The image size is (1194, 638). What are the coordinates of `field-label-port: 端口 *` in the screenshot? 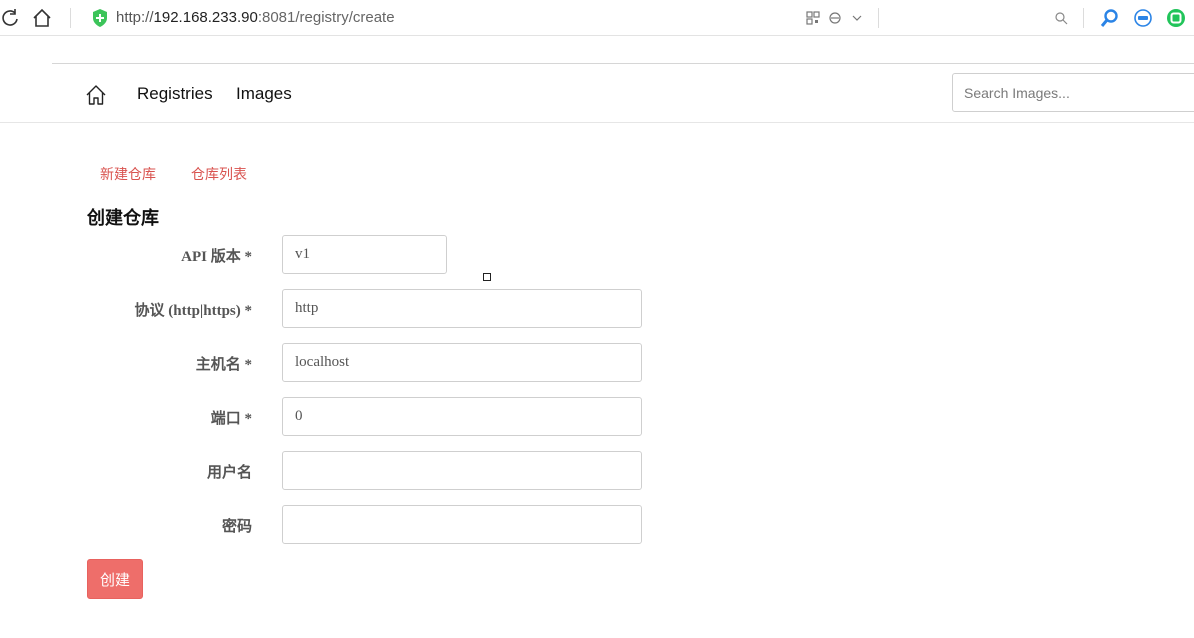 It's located at (231, 419).